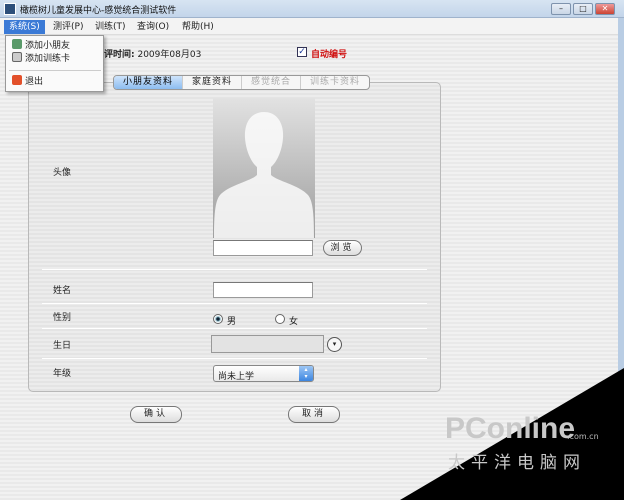 The width and height of the screenshot is (624, 500). I want to click on menu-item-label: 添加小朋友, so click(48, 46).